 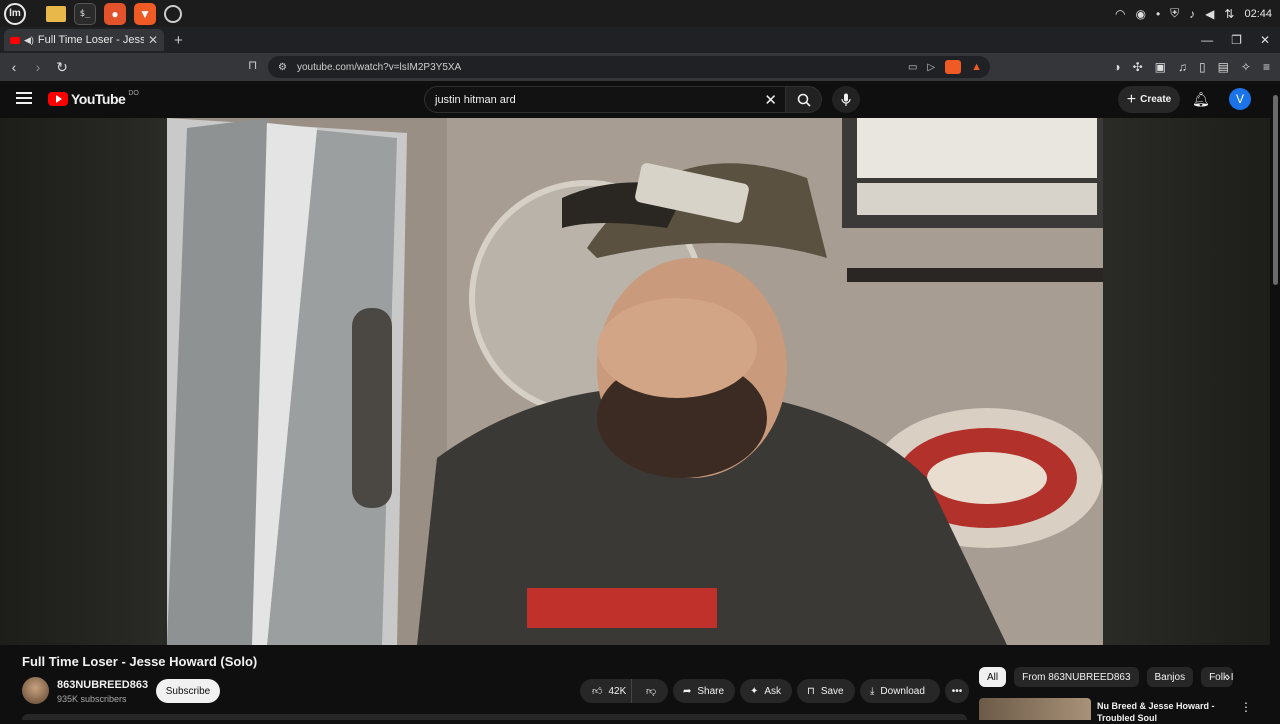 I want to click on create-label: Create, so click(x=1156, y=99).